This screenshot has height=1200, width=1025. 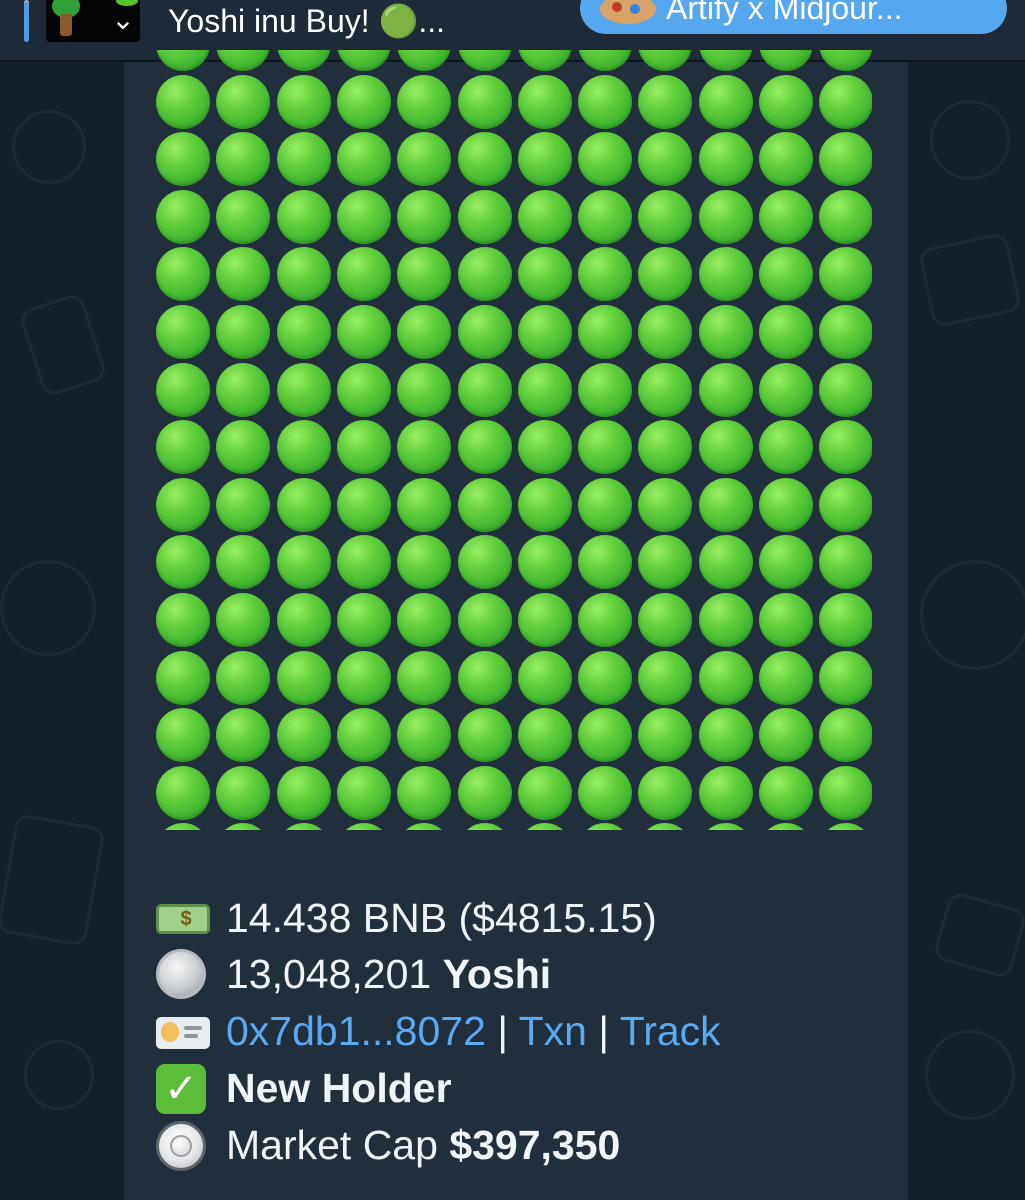 What do you see at coordinates (339, 1088) in the screenshot?
I see `holder-status-text: New Holder` at bounding box center [339, 1088].